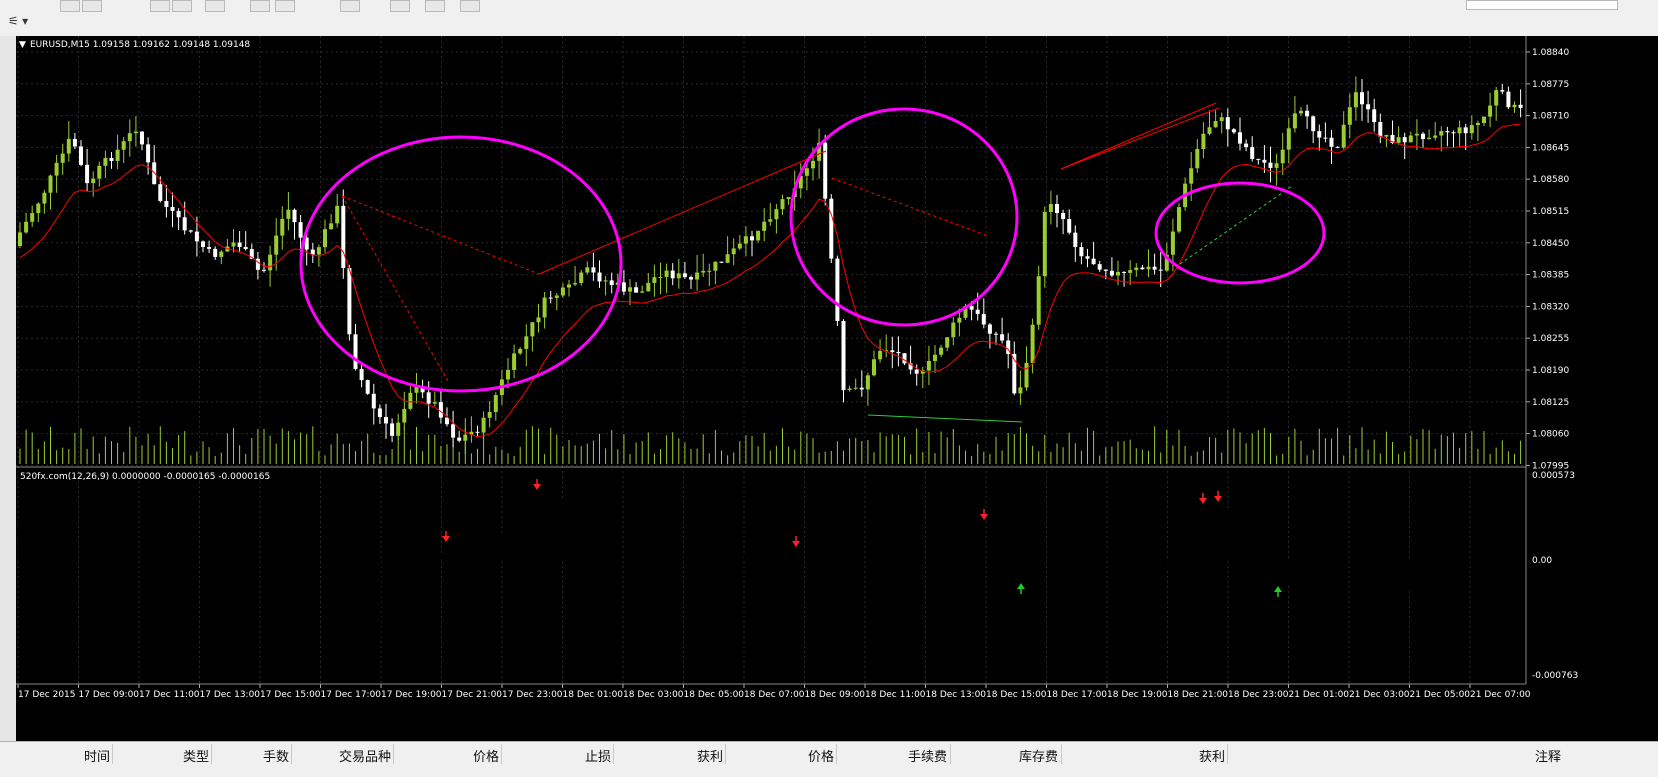 This screenshot has width=1658, height=777. What do you see at coordinates (537, 487) in the screenshot?
I see `sell-arrow-icon` at bounding box center [537, 487].